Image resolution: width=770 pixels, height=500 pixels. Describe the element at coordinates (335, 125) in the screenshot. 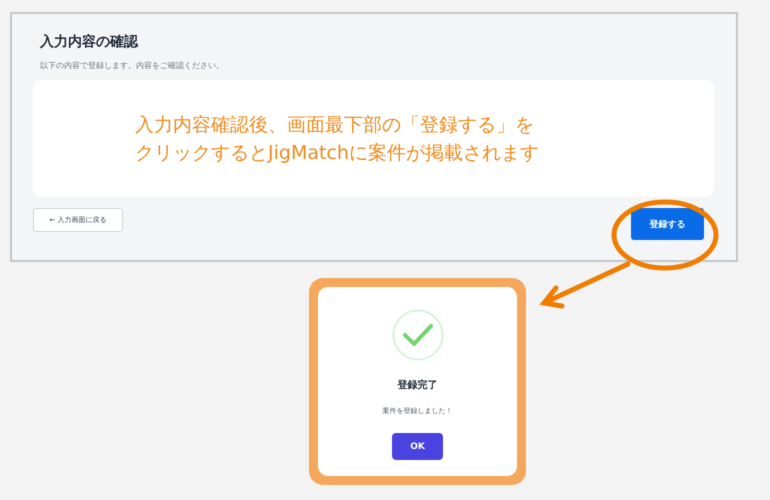

I see `callout-text: 入力内容確認後、画面最下部の「登録する」を` at that location.